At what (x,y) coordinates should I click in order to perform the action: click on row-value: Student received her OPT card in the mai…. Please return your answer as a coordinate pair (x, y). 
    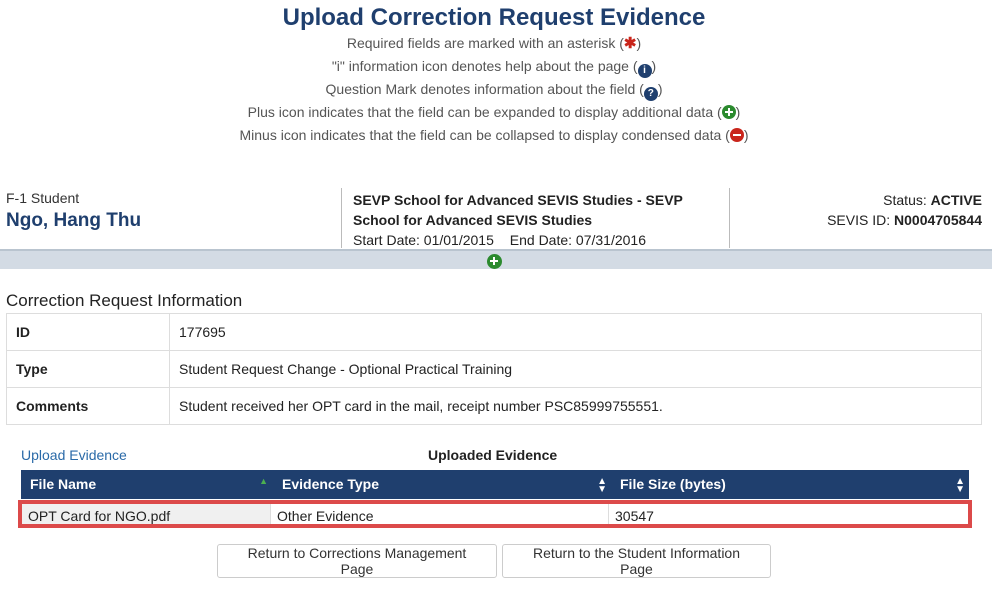
    Looking at the image, I should click on (575, 406).